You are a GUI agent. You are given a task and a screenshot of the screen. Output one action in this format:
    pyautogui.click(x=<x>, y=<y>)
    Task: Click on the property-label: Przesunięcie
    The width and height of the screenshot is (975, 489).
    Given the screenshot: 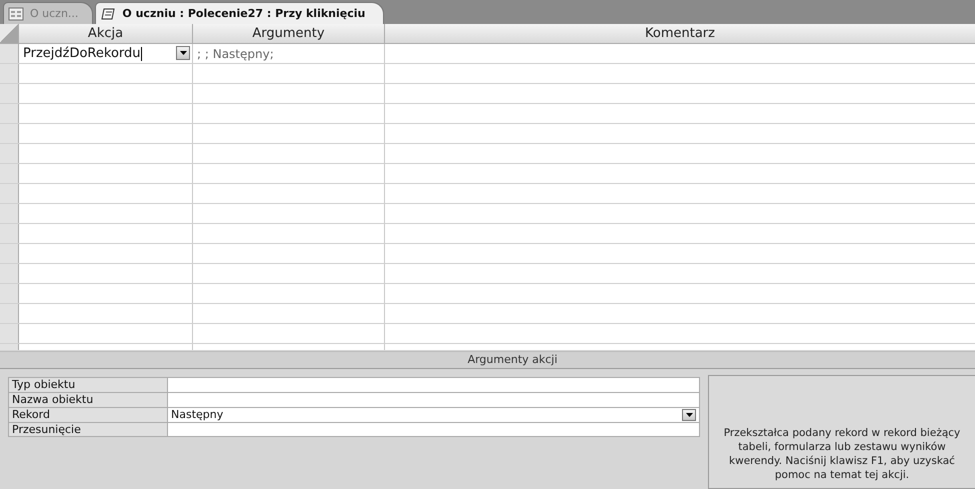 What is the action you would take?
    pyautogui.click(x=87, y=429)
    